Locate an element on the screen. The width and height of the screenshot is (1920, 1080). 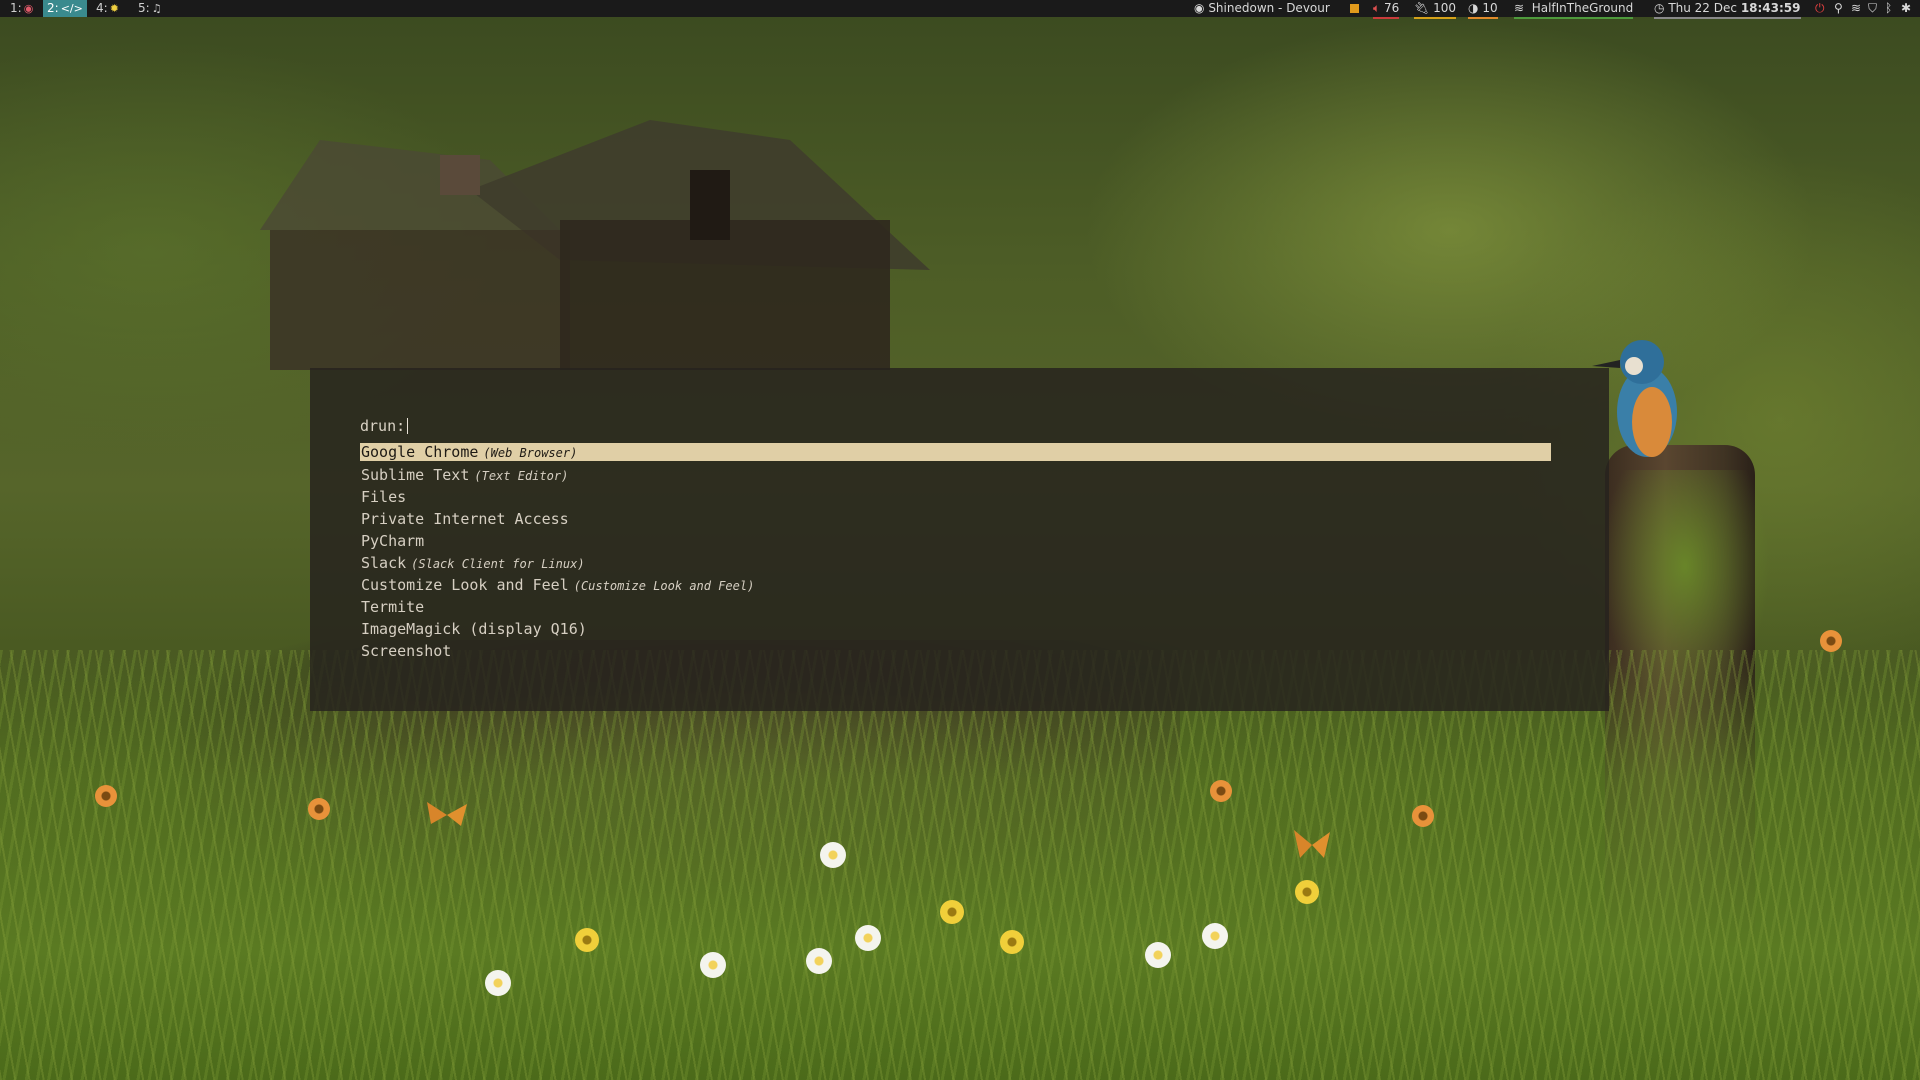
launcher-entry: Slack (Slack Client for Linux) is located at coordinates (955, 564).